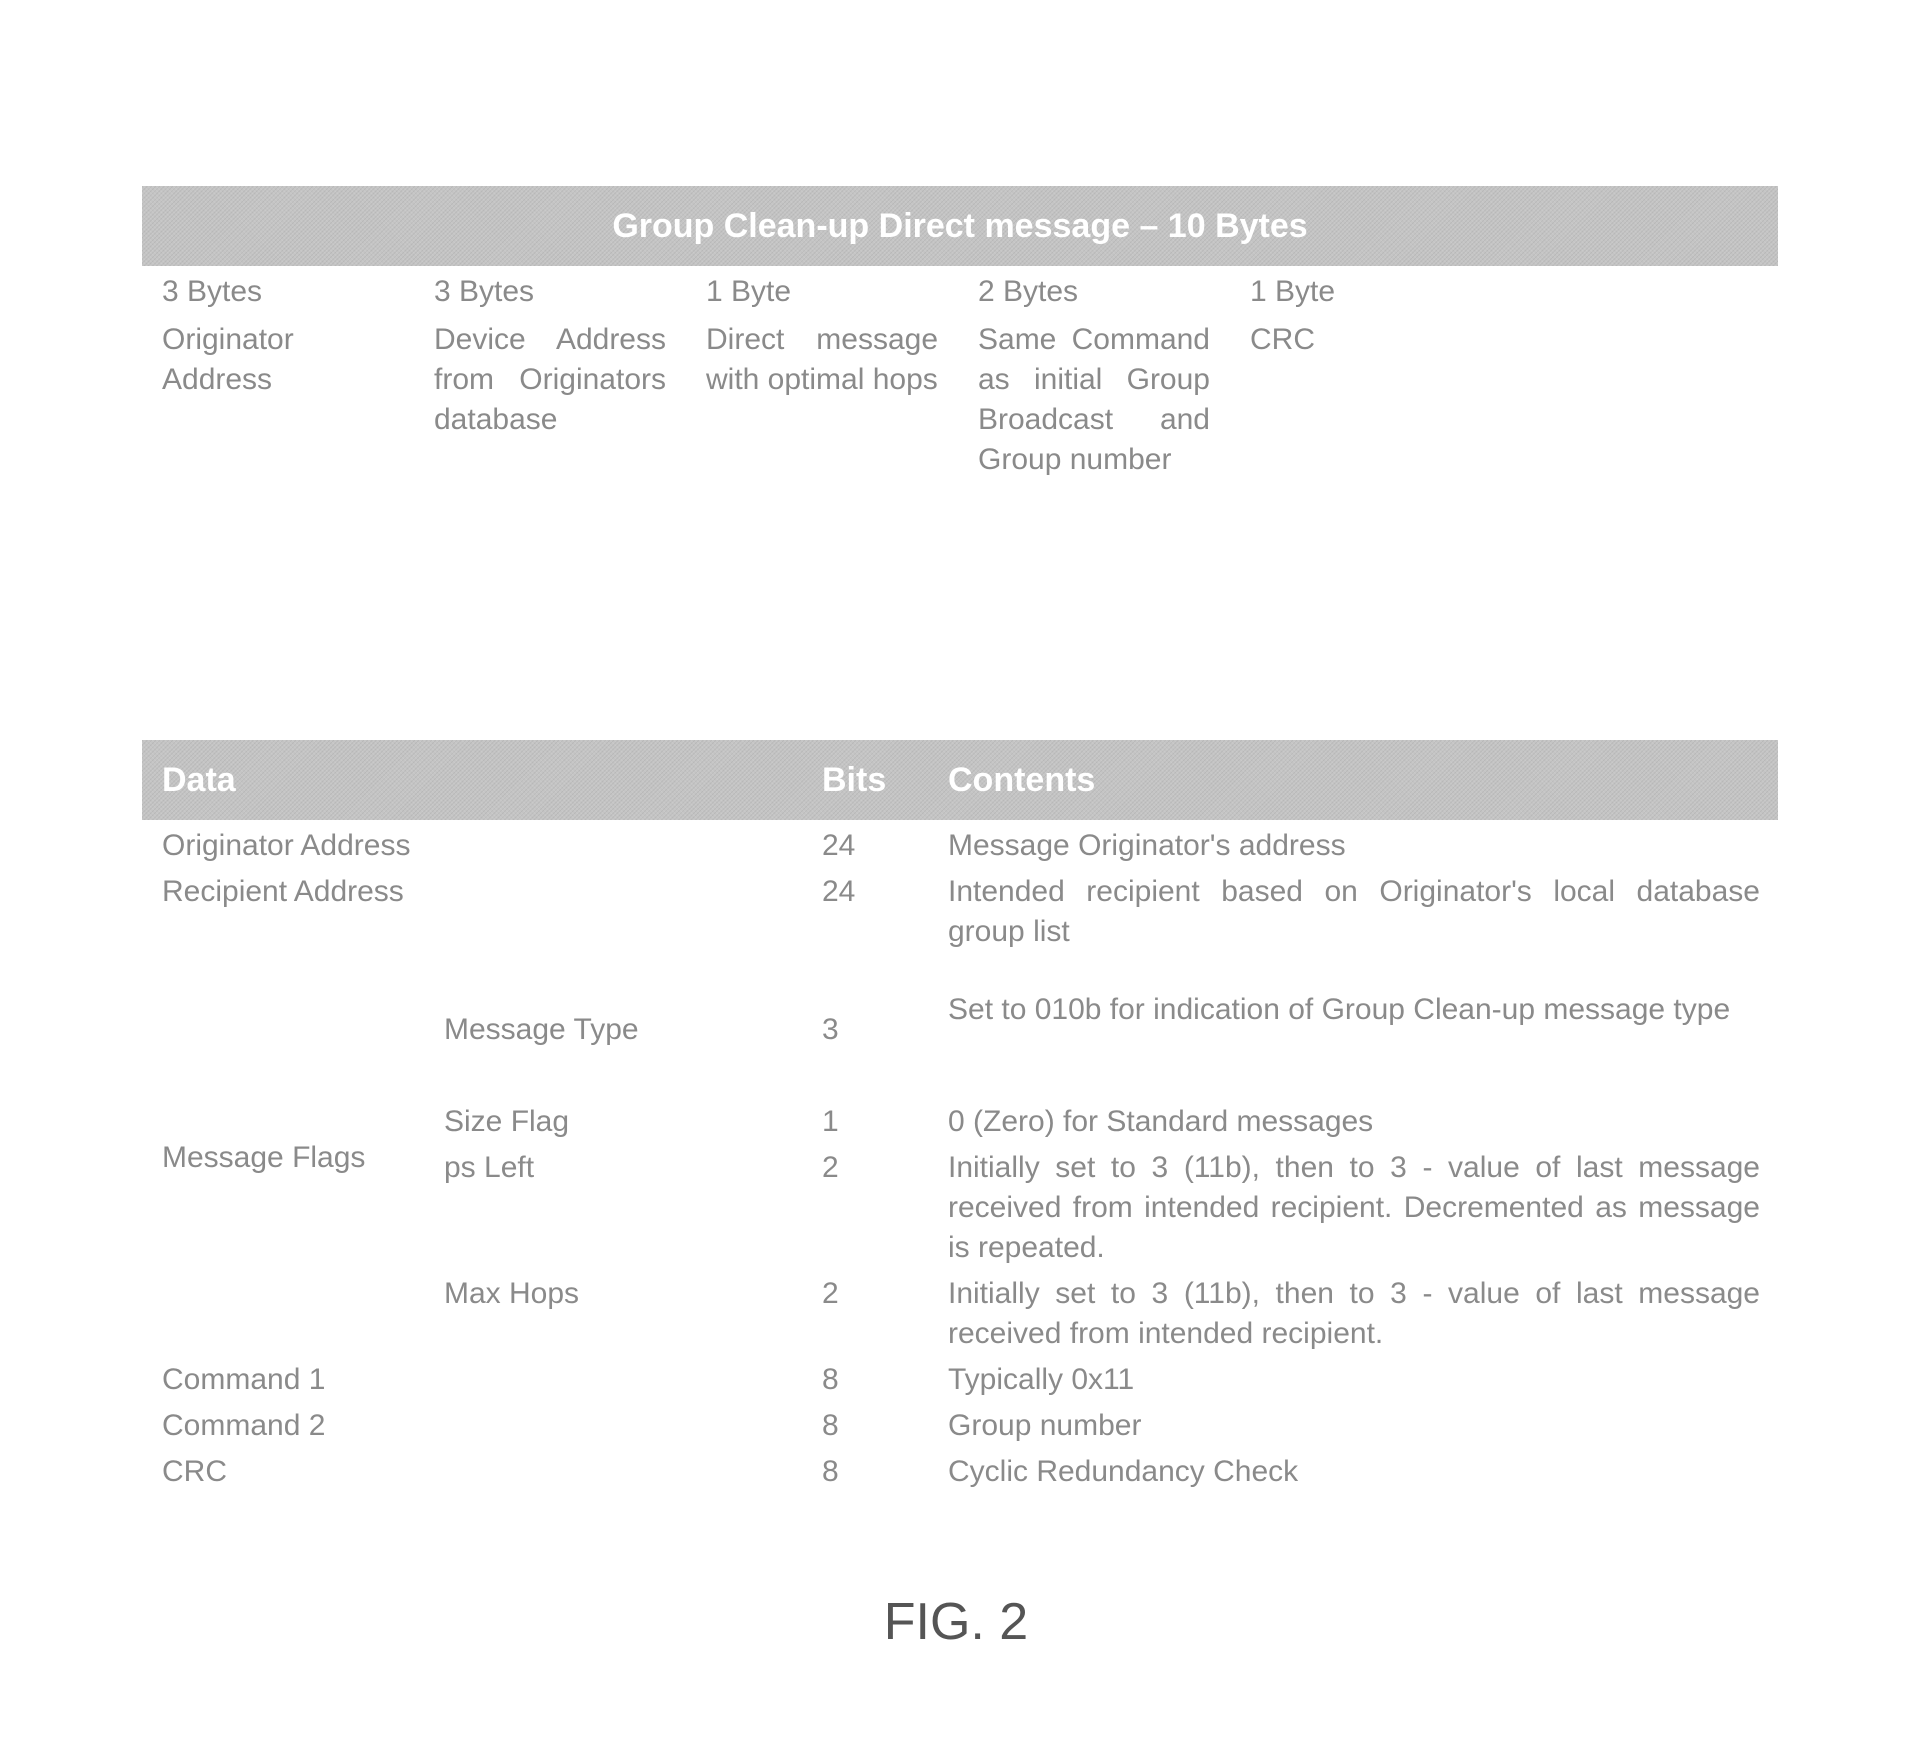 The width and height of the screenshot is (1912, 1763). What do you see at coordinates (199, 780) in the screenshot?
I see `header-data: Data` at bounding box center [199, 780].